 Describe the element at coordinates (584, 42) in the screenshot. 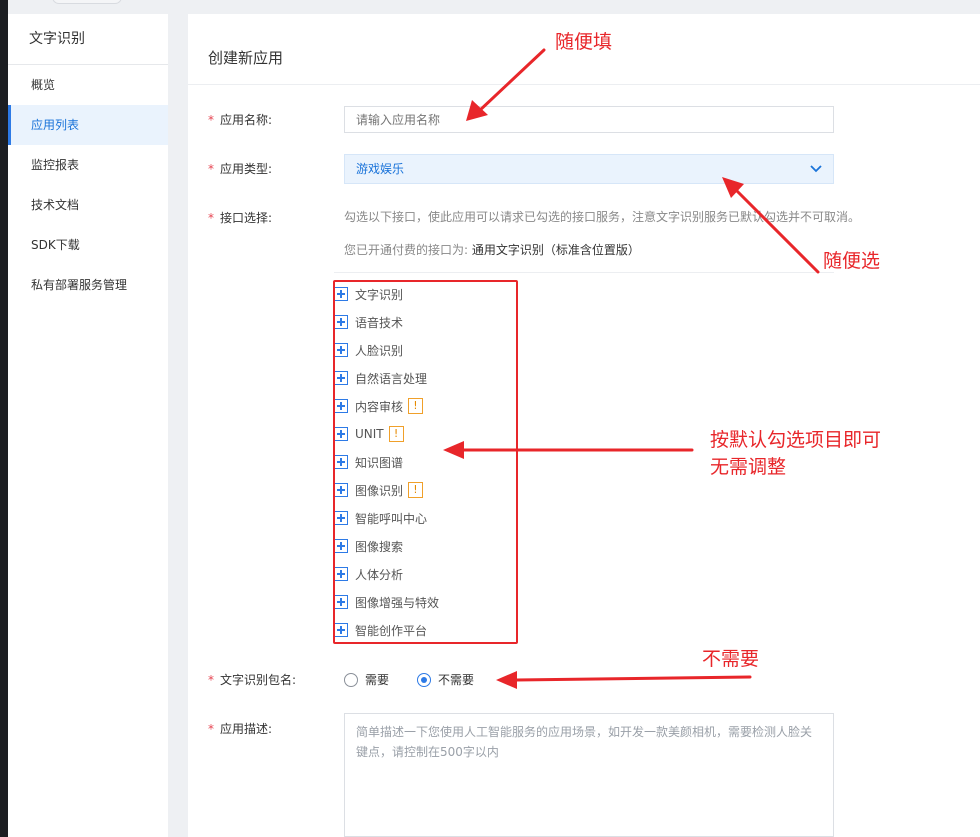

I see `annotation-name-tip: 随便填` at that location.